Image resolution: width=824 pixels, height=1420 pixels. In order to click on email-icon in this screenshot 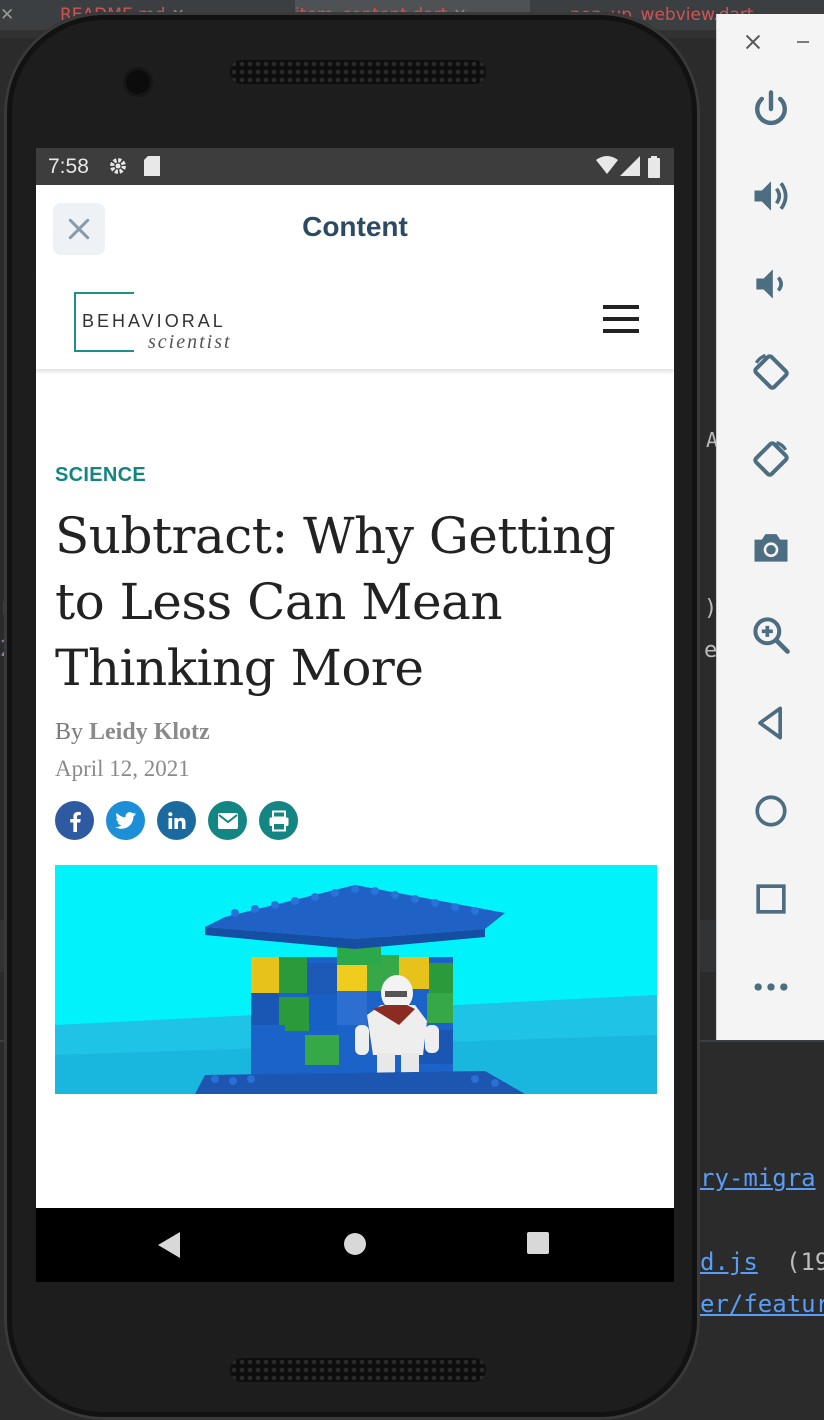, I will do `click(227, 820)`.